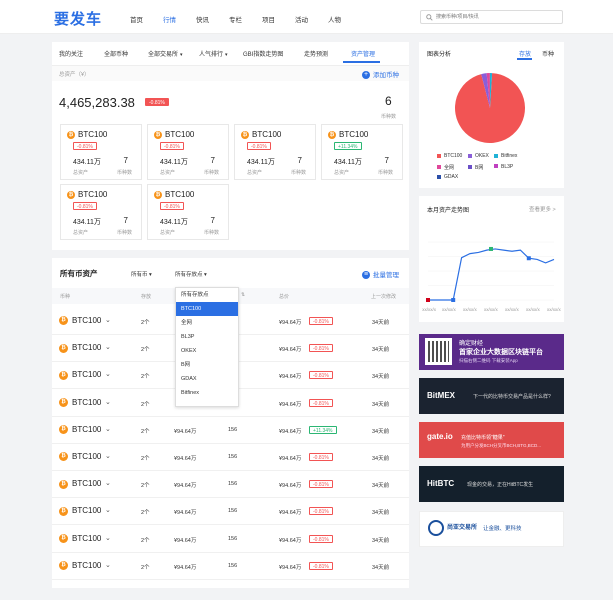 The image size is (613, 600). Describe the element at coordinates (207, 393) in the screenshot. I see `dropdown-option: Bitfinex` at that location.